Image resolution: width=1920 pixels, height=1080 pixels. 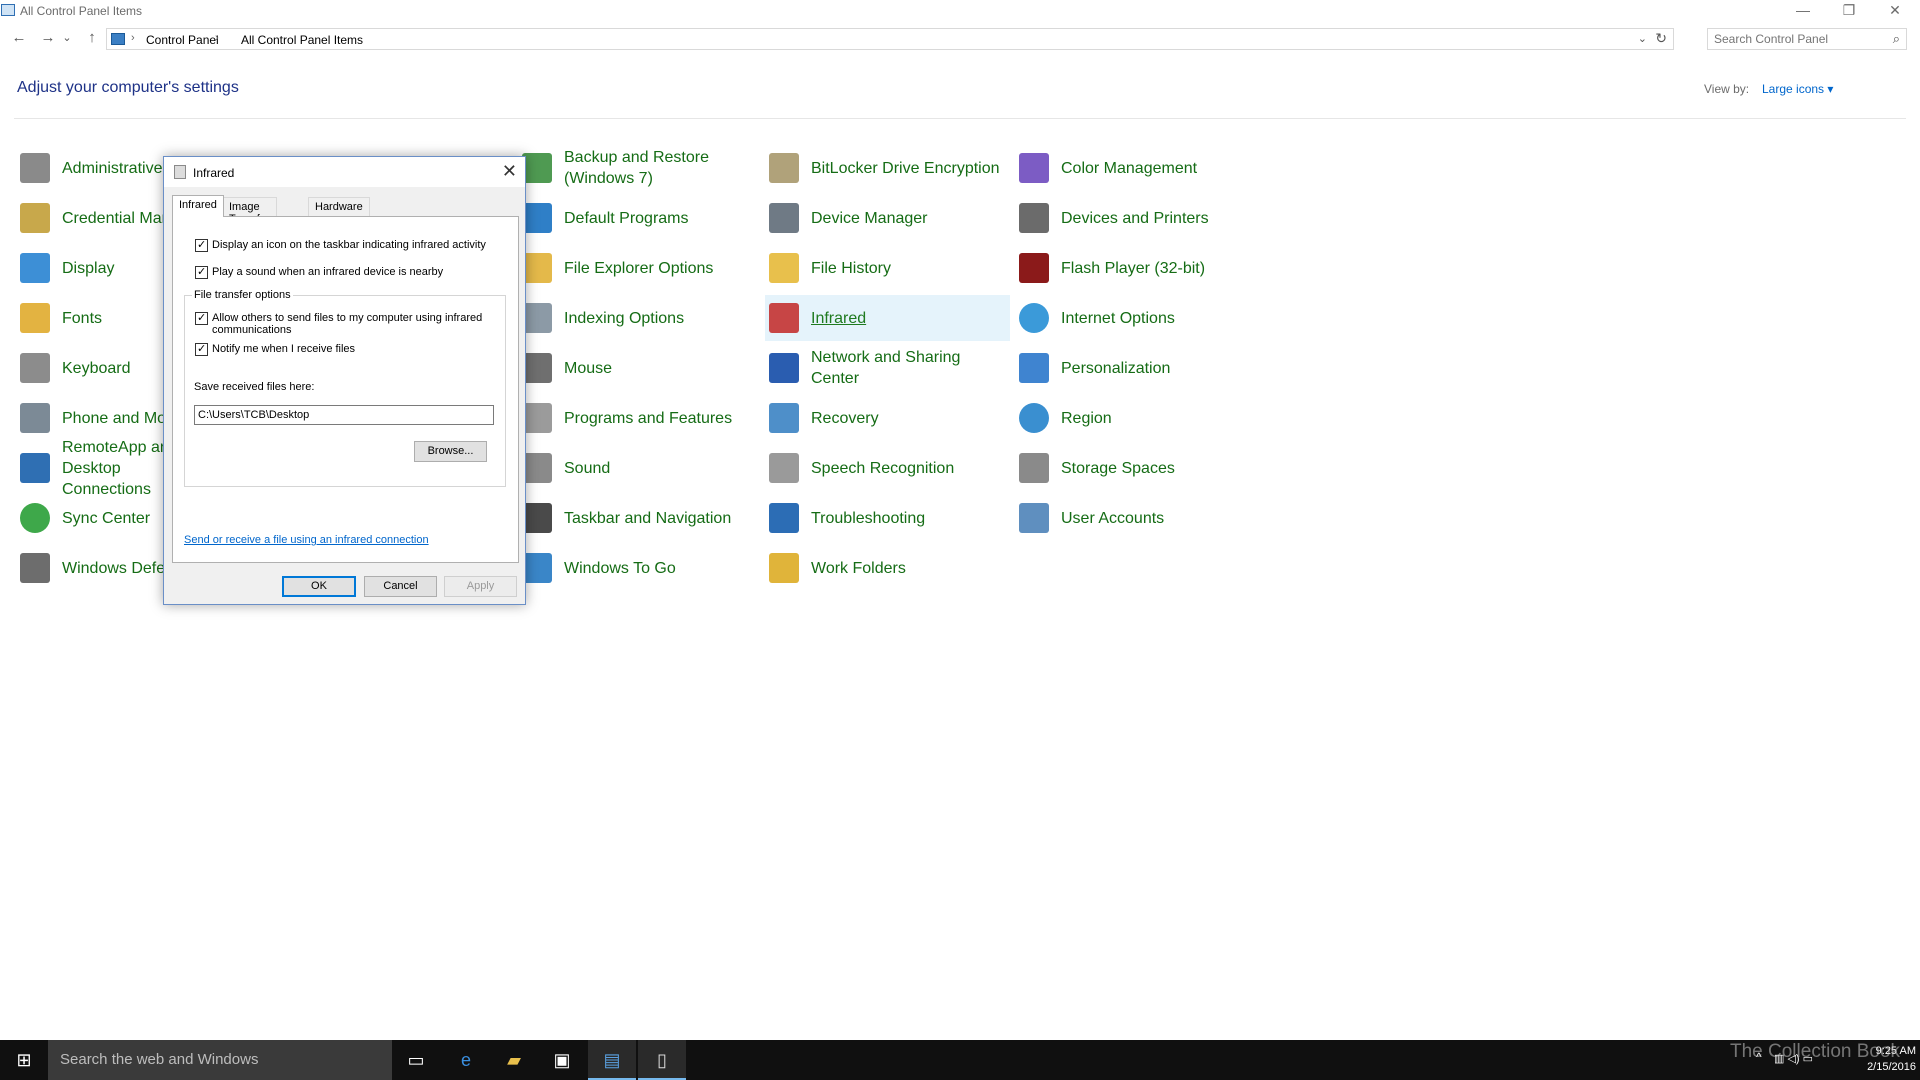 I want to click on refresh-icon: ↻, so click(x=1661, y=38).